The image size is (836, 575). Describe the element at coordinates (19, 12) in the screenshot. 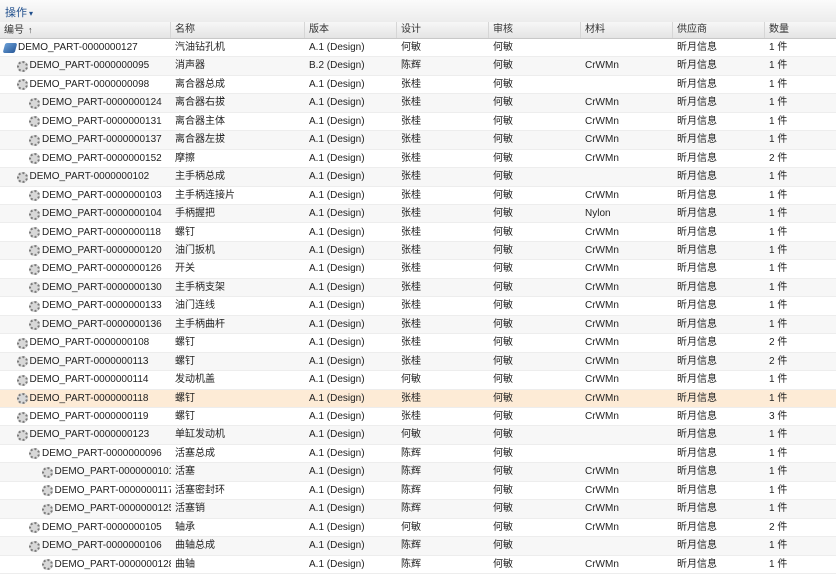

I see `action-menu: 操作 ▾` at that location.